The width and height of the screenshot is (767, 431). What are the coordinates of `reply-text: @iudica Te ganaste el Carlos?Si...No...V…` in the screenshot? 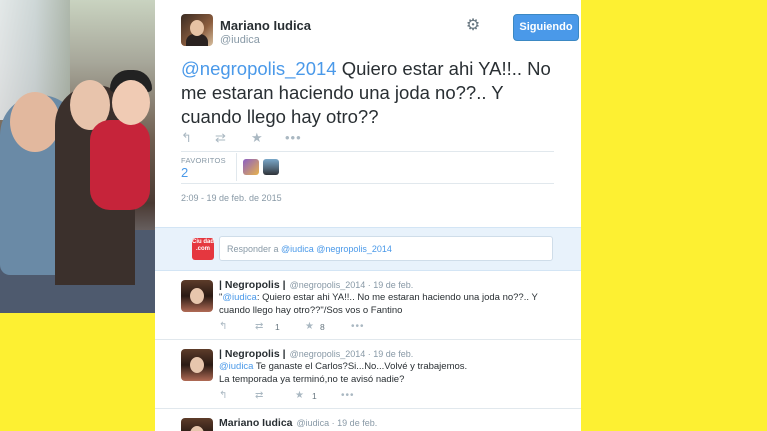 It's located at (343, 373).